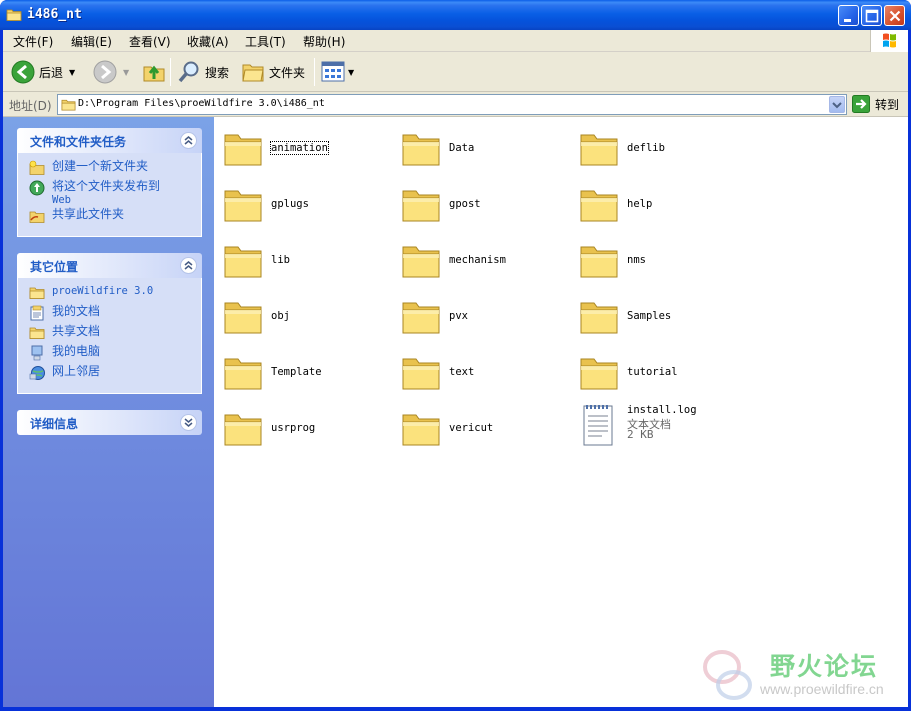 Image resolution: width=911 pixels, height=711 pixels. I want to click on my-documents-icon, so click(37, 313).